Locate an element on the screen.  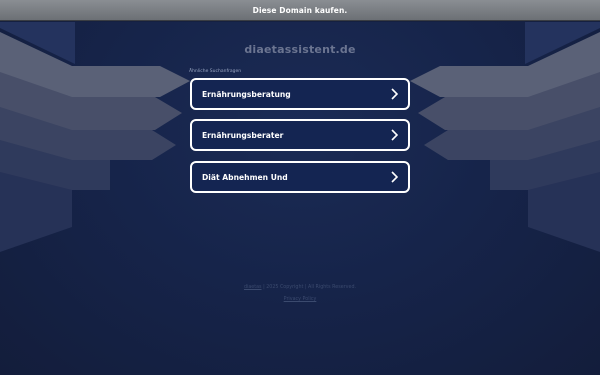
buy-domain-banner: Diese Domain kaufen. is located at coordinates (300, 10).